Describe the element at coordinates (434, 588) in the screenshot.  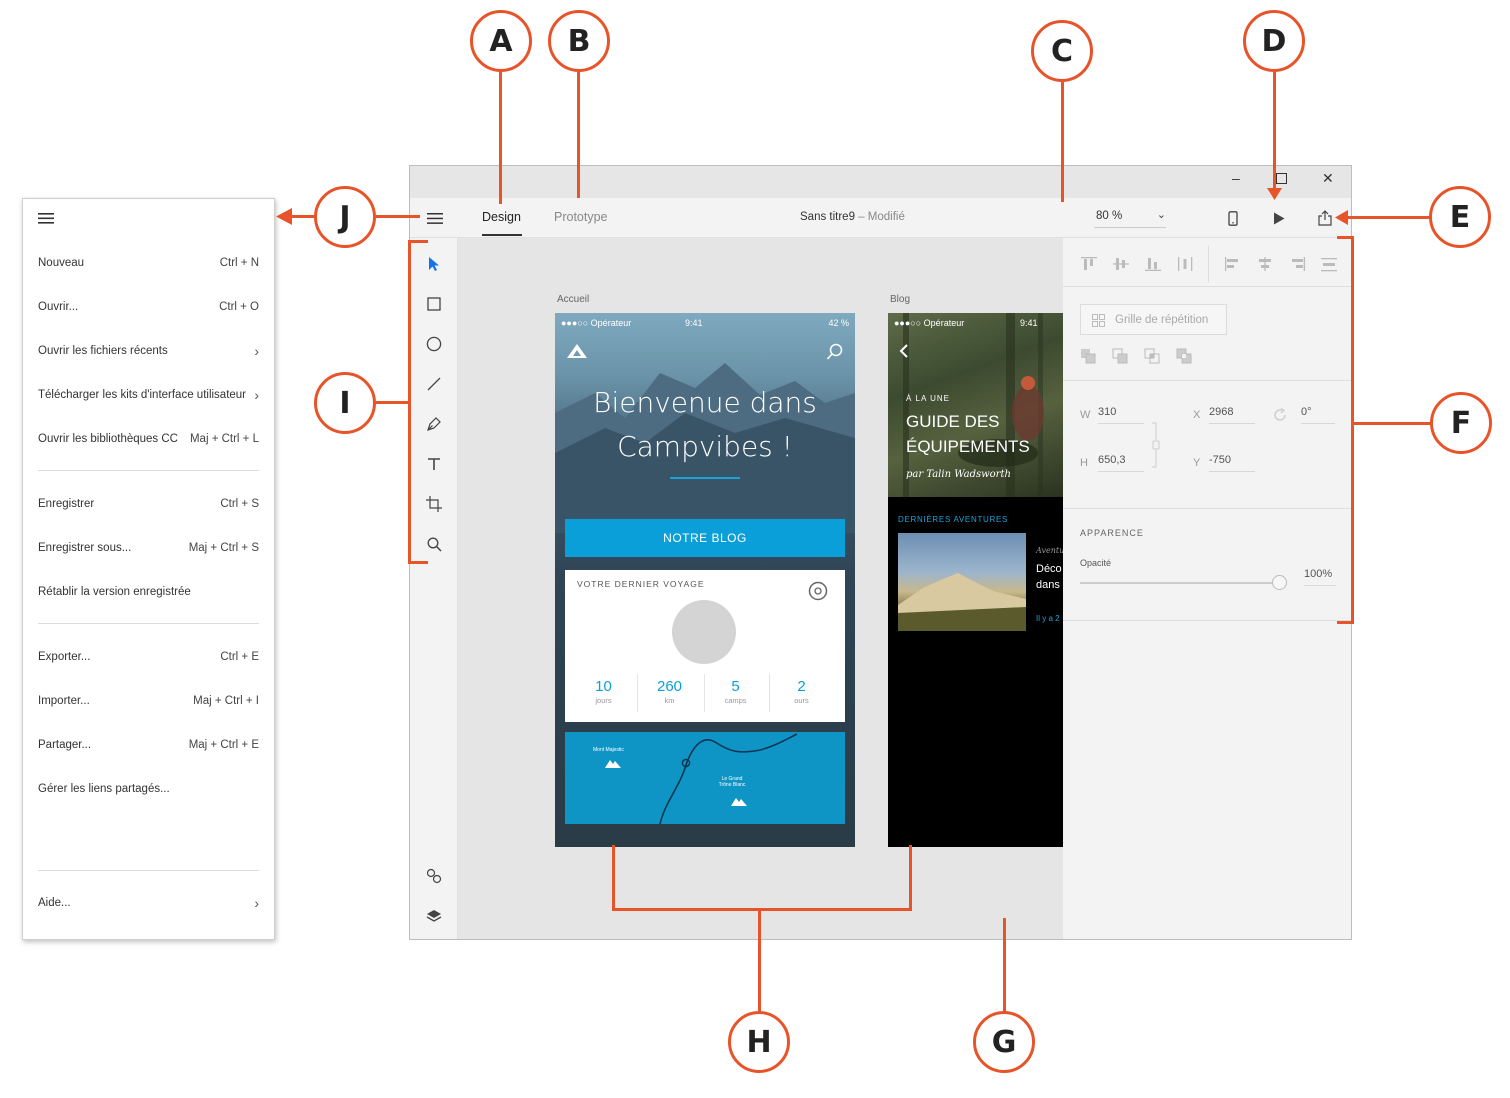
I see `tool-bar` at that location.